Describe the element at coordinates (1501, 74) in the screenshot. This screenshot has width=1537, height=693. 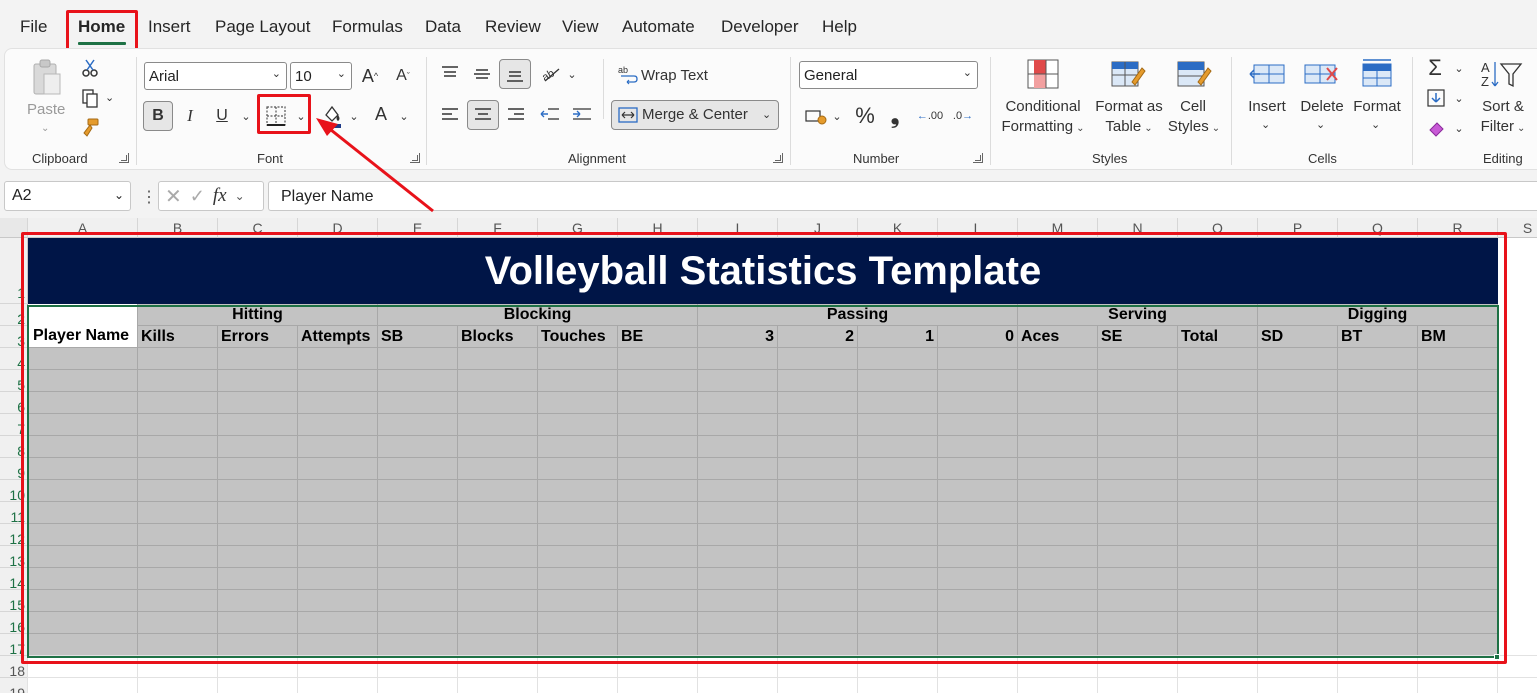
I see `sort-filter-icon: AZ` at that location.